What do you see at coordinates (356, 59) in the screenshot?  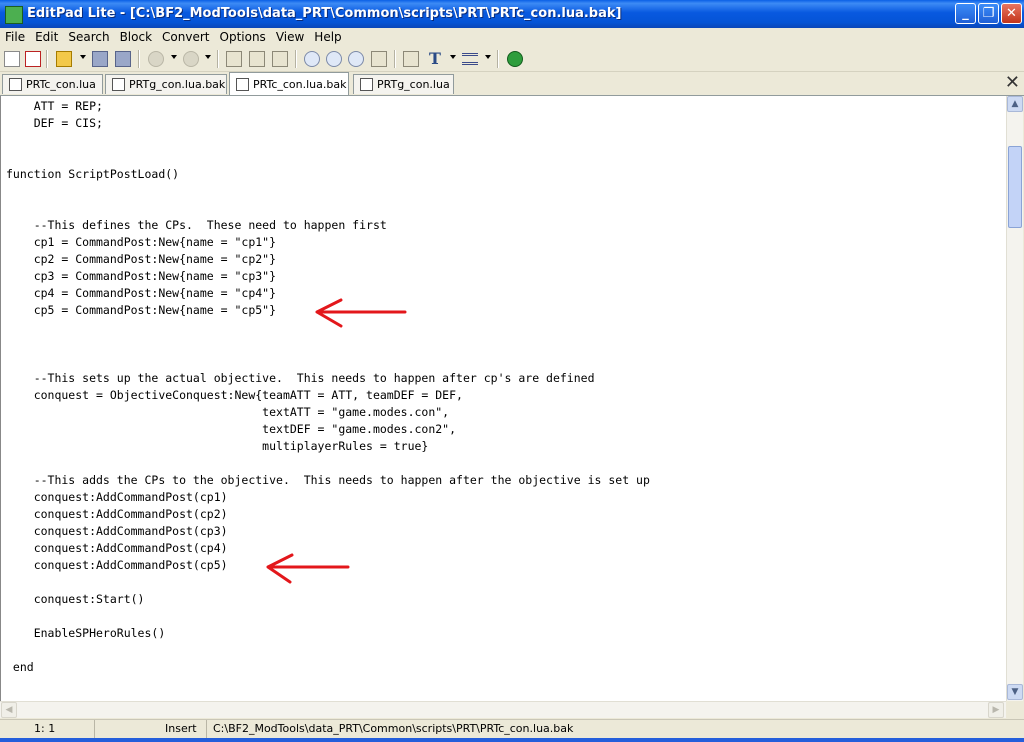 I see `find-previous-icon` at bounding box center [356, 59].